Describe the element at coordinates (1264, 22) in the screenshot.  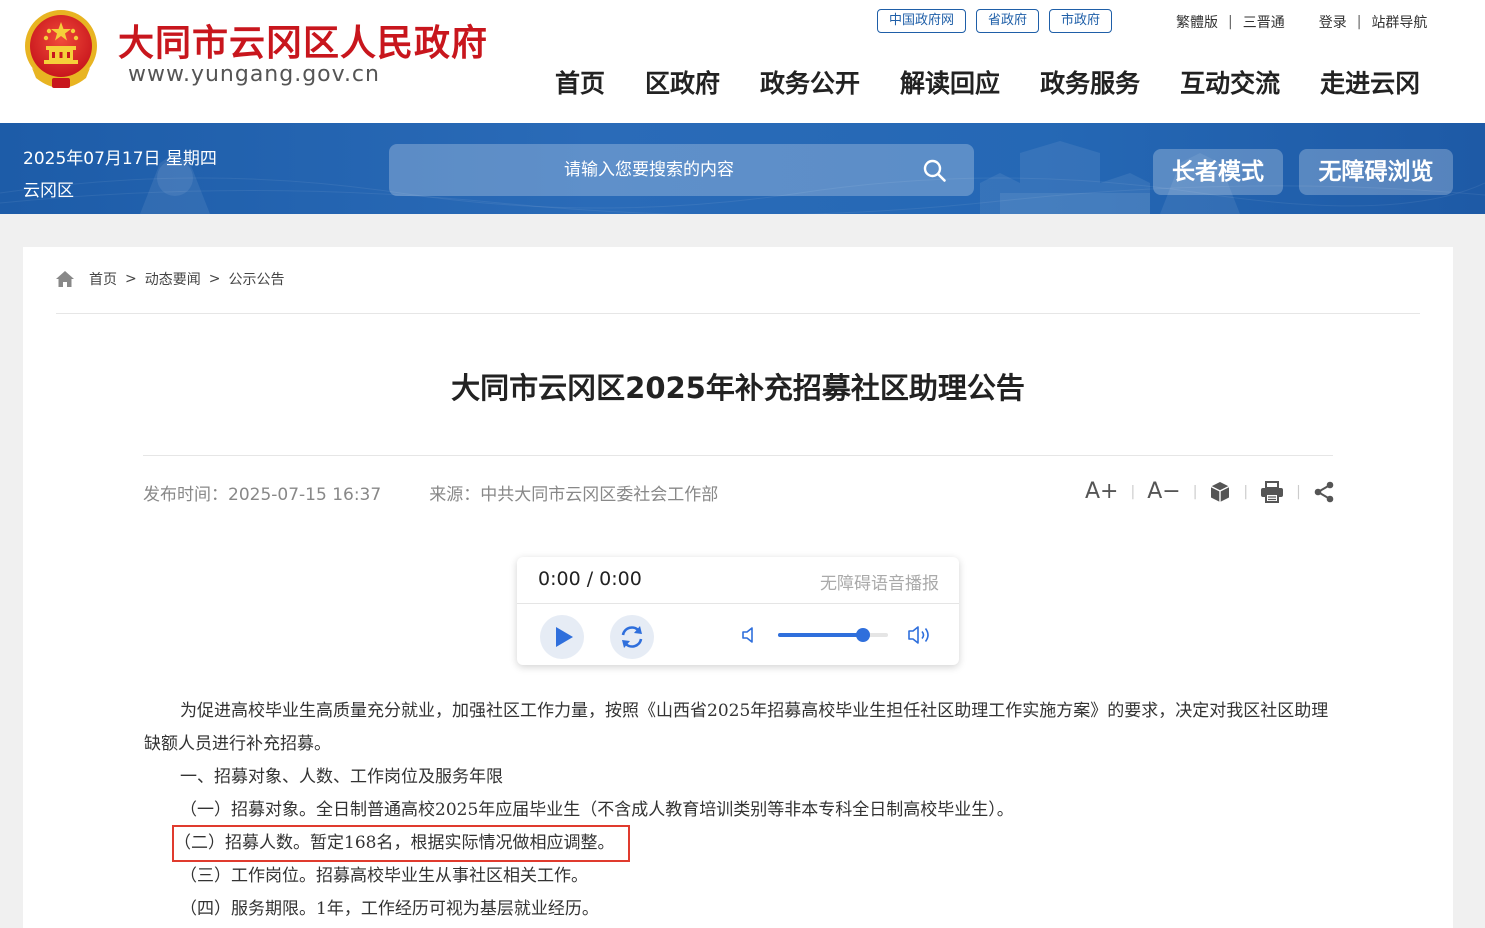
I see `sanjintong-link: 三晋通` at that location.